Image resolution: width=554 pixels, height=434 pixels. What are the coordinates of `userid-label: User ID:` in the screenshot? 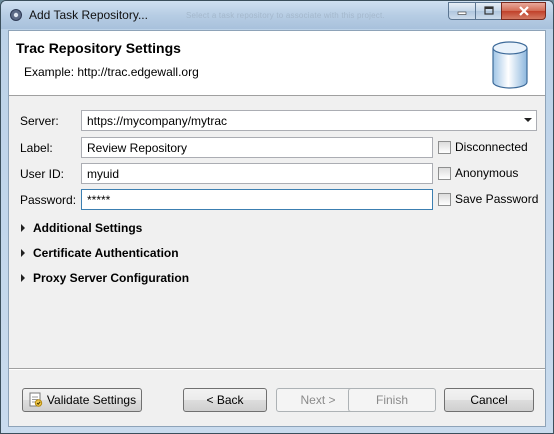 It's located at (42, 174).